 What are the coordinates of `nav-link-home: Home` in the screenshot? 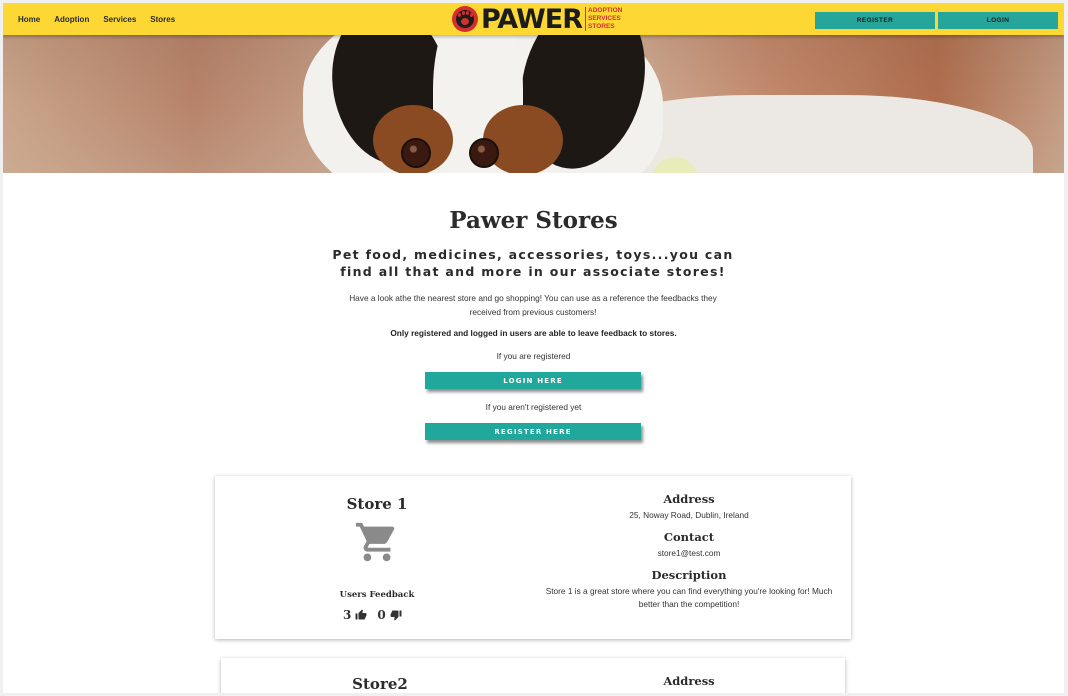 It's located at (29, 19).